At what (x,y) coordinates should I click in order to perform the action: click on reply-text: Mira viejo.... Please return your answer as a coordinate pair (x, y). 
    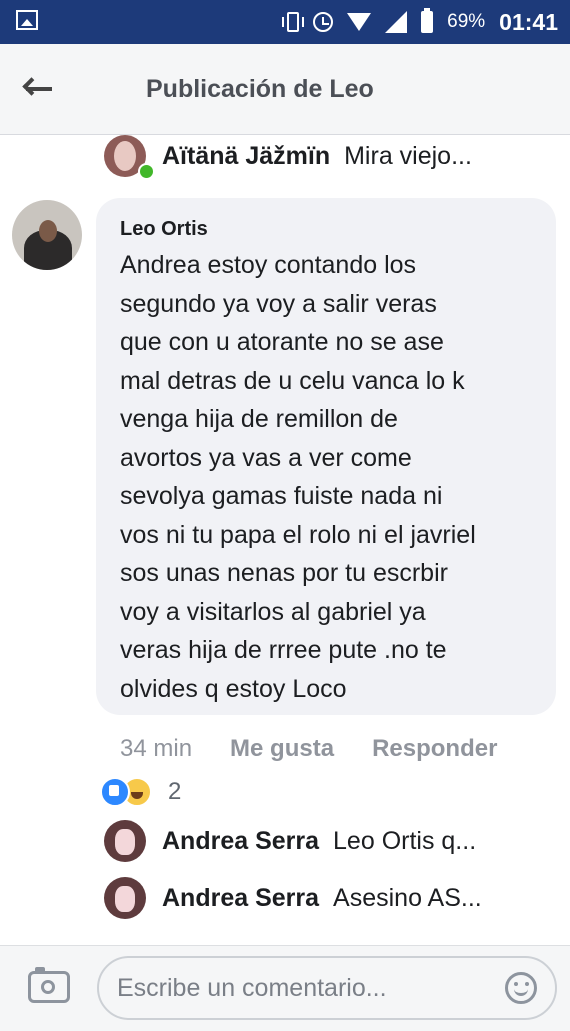
    Looking at the image, I should click on (408, 155).